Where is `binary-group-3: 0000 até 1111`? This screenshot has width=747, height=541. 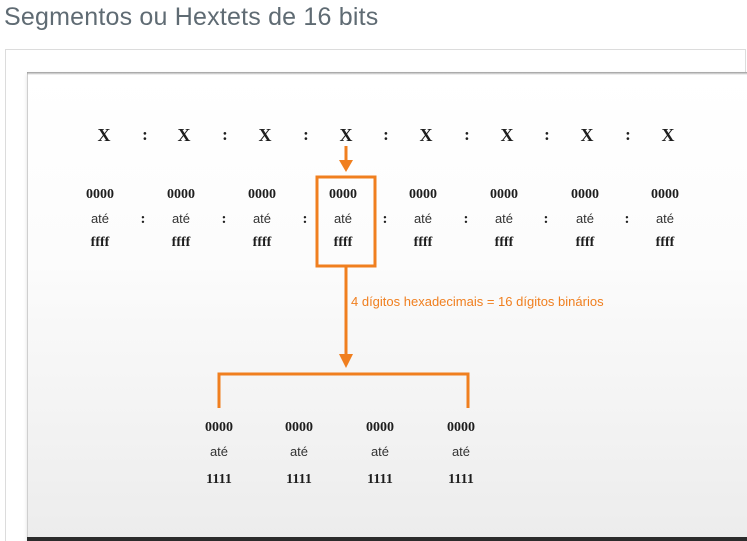
binary-group-3: 0000 até 1111 is located at coordinates (380, 454).